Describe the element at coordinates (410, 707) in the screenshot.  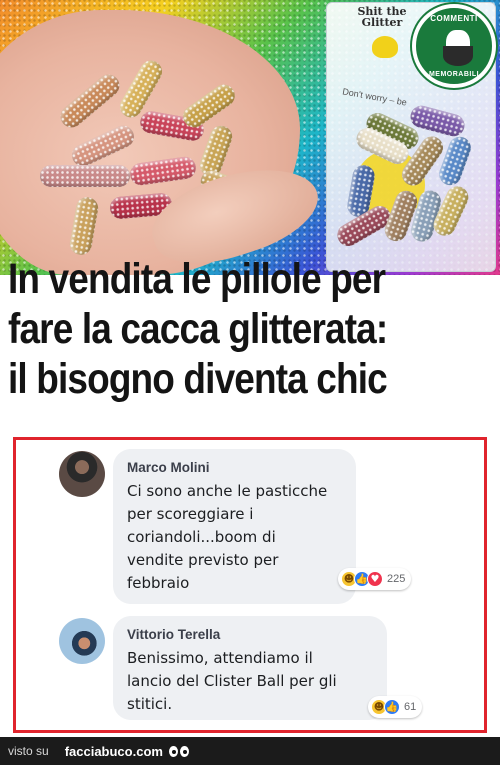
I see `reaction-count: 61` at that location.